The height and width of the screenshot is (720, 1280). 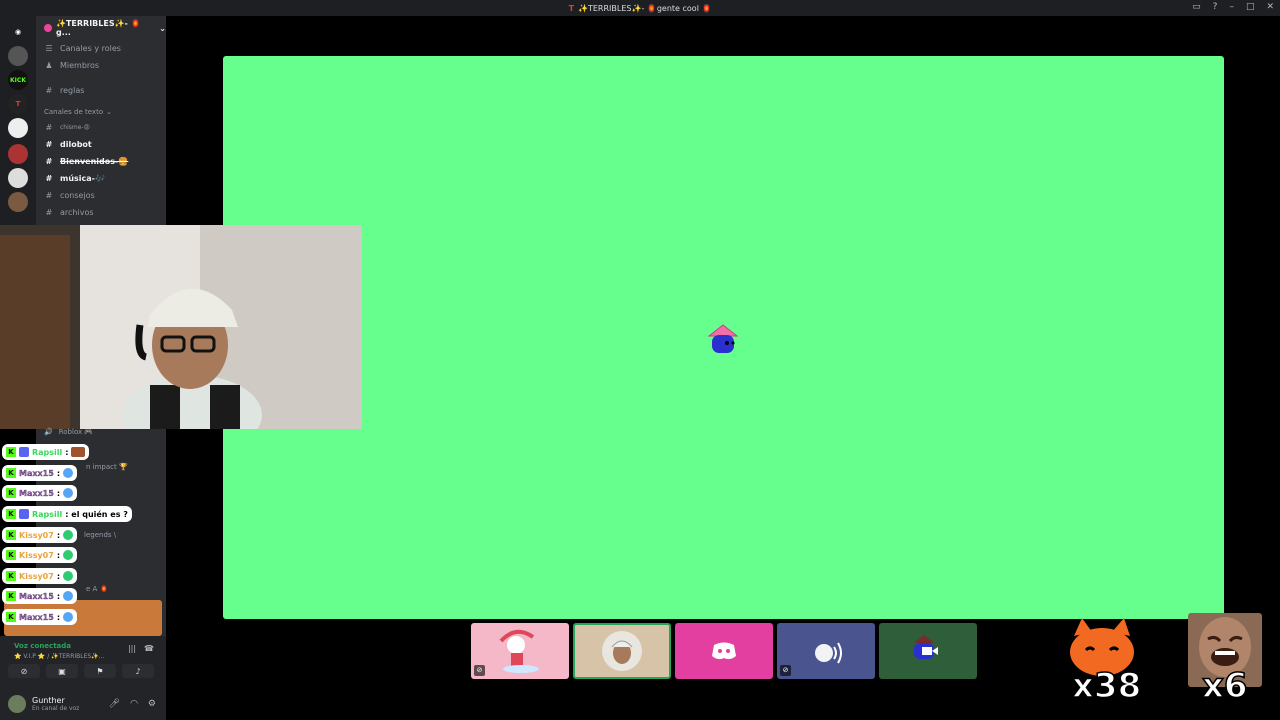 What do you see at coordinates (62, 671) in the screenshot?
I see `screen-share-button: ▣` at bounding box center [62, 671].